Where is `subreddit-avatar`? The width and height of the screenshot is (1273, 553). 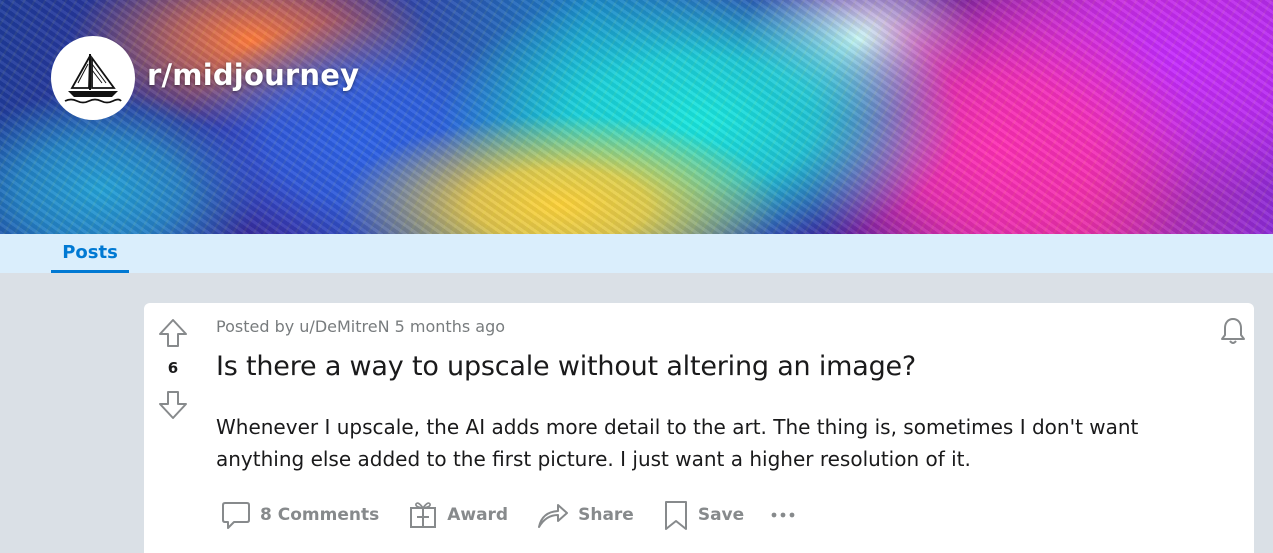 subreddit-avatar is located at coordinates (93, 78).